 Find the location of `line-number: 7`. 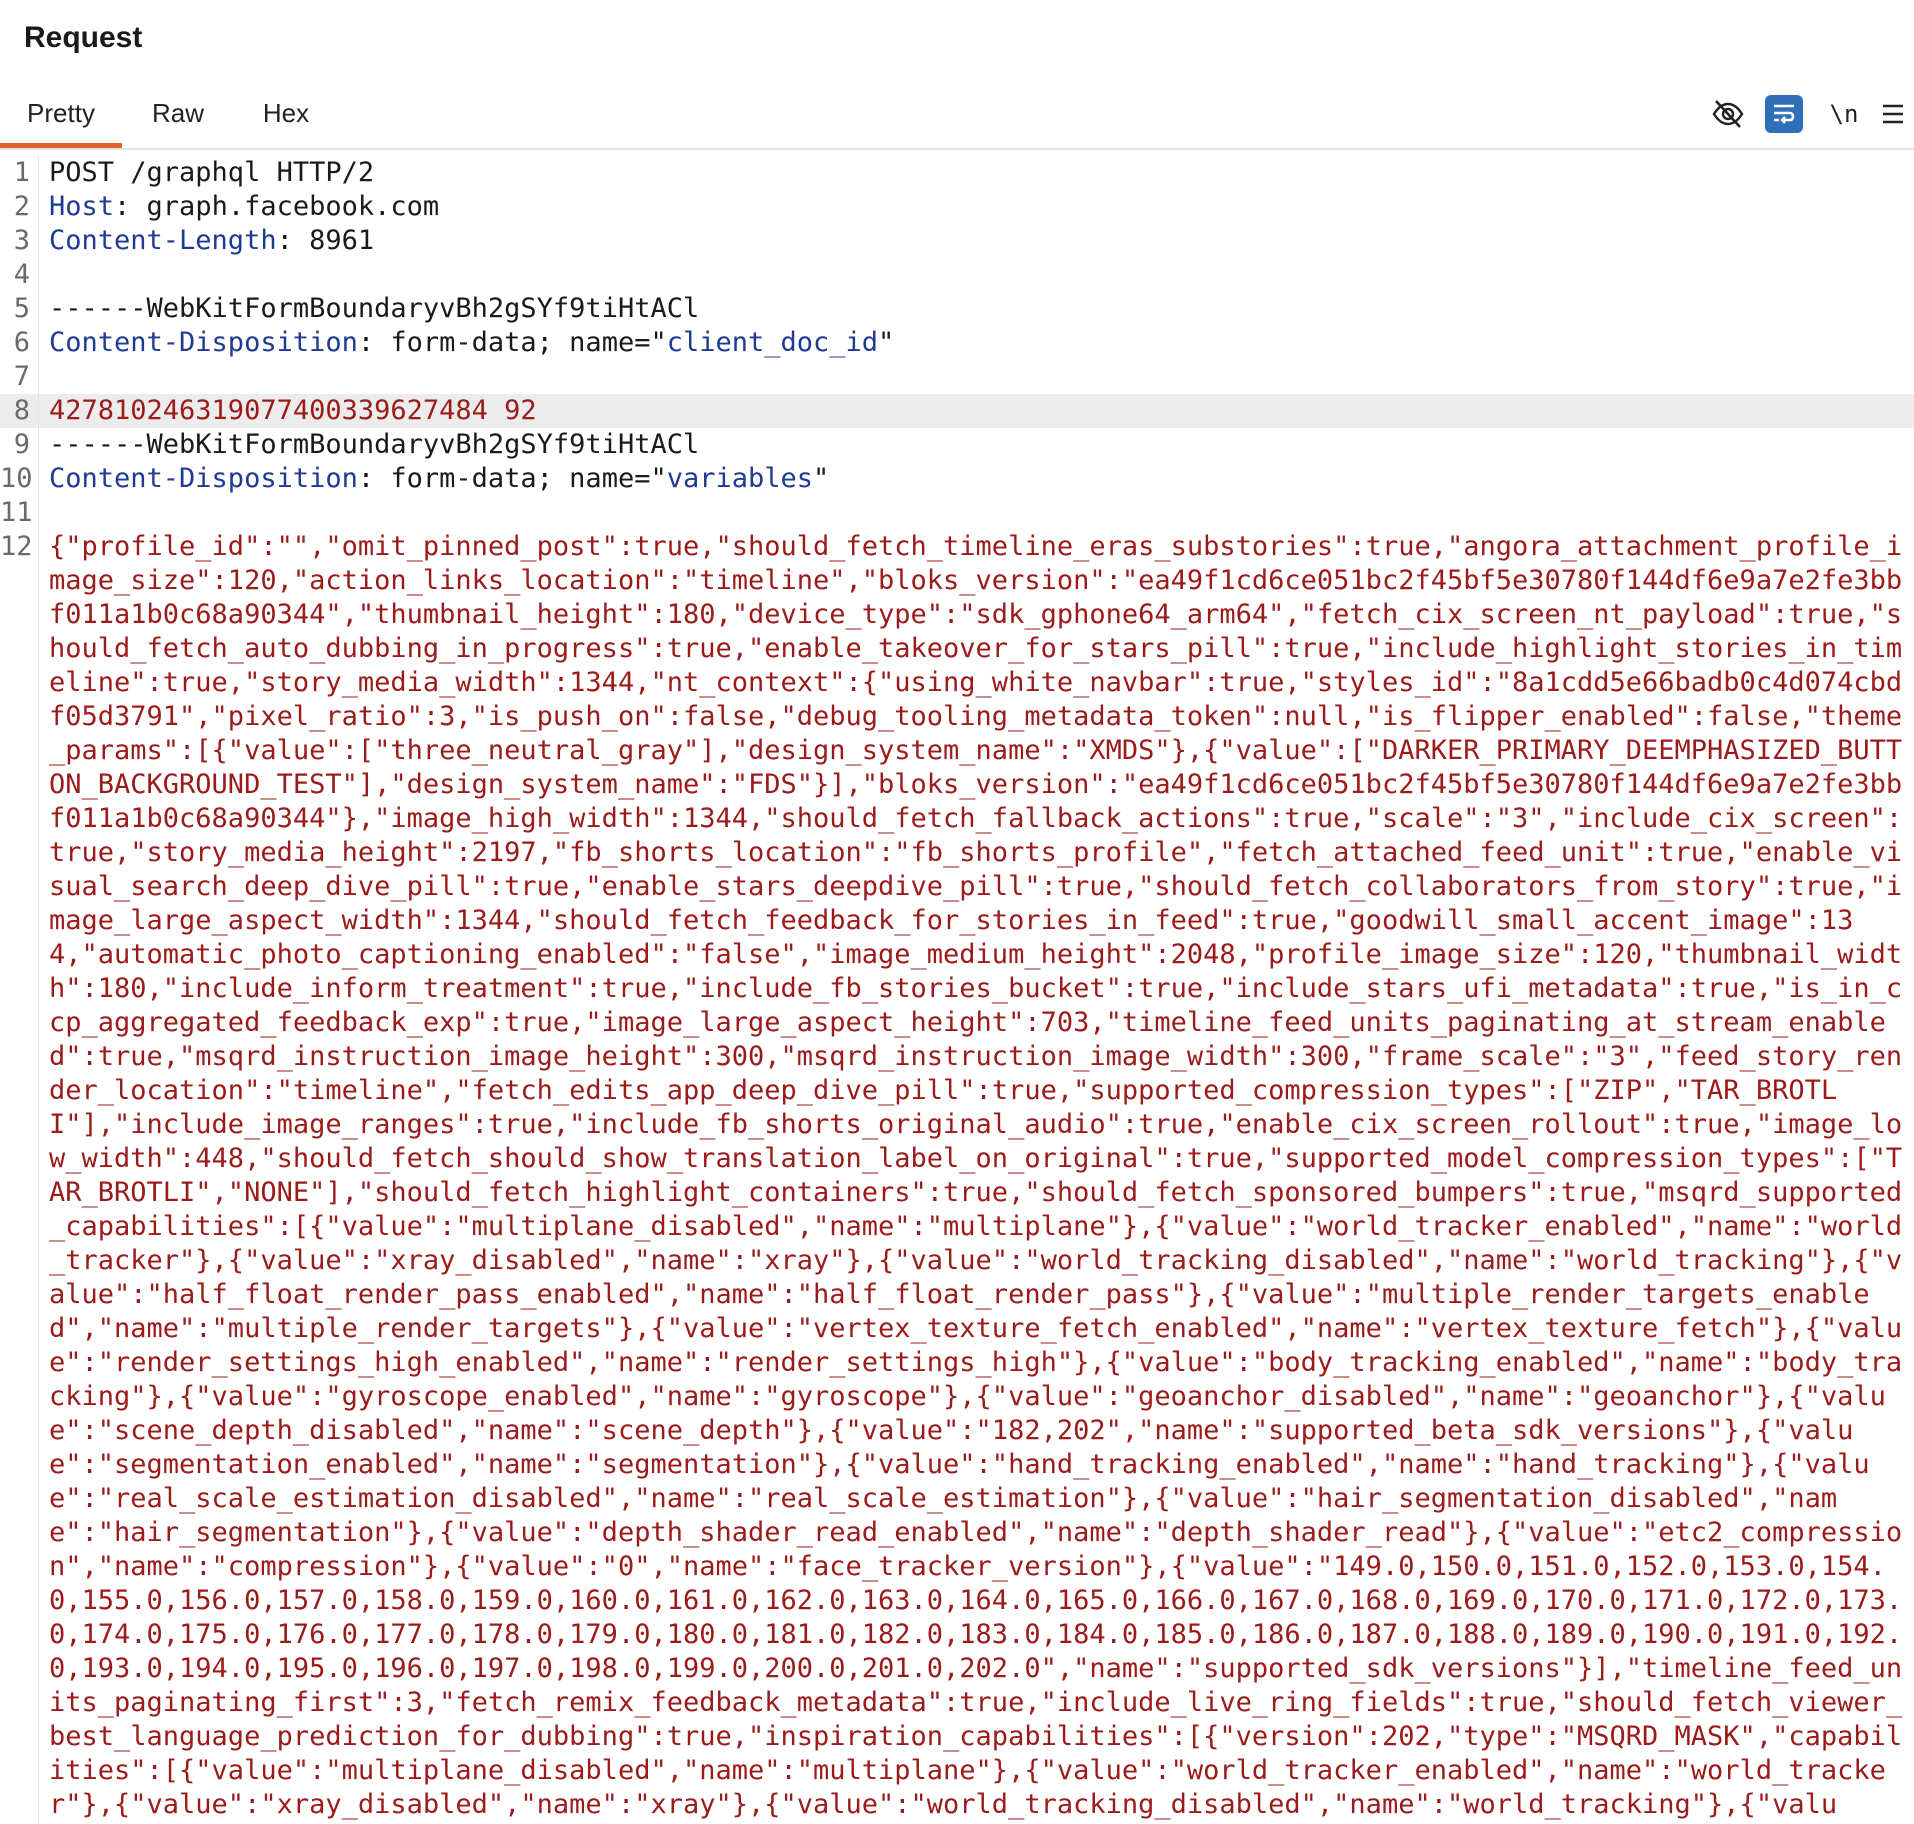

line-number: 7 is located at coordinates (19, 377).